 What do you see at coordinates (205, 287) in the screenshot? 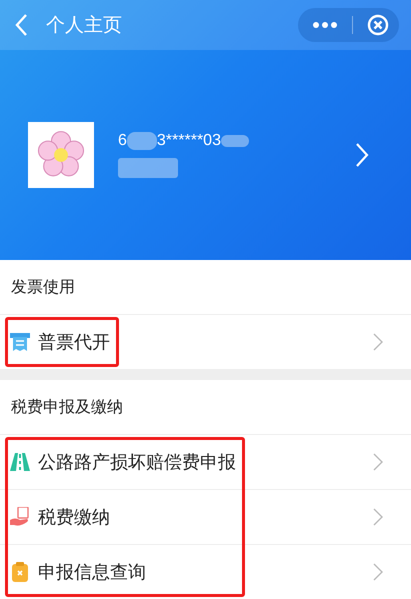
I see `section-title: 发票使用` at bounding box center [205, 287].